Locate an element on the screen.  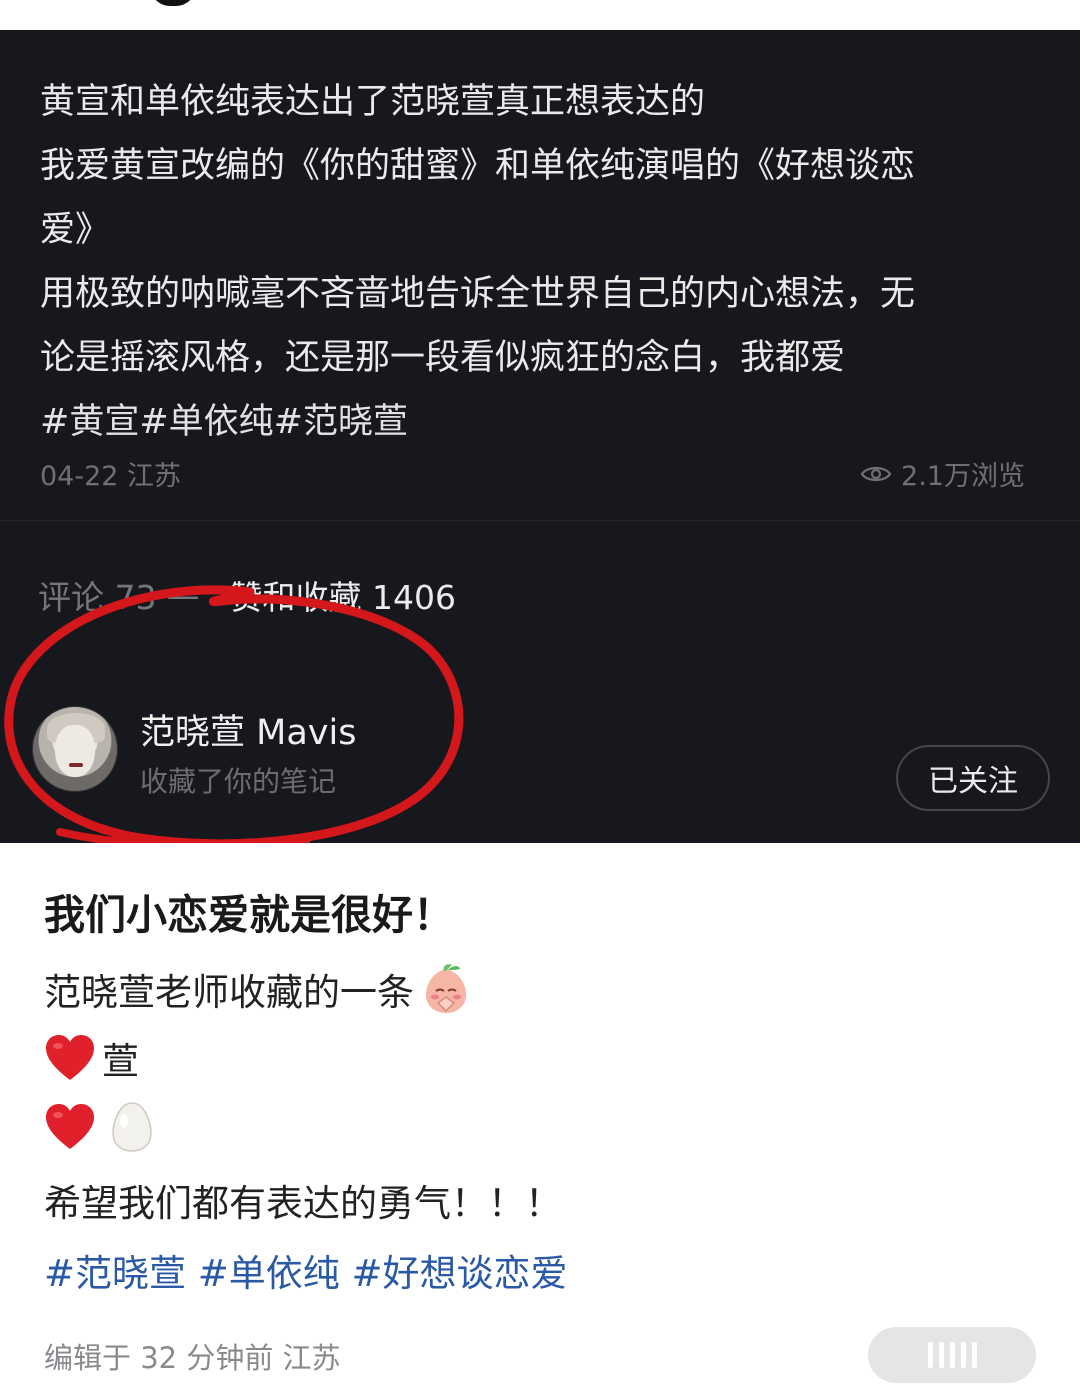
avatar is located at coordinates (75, 749).